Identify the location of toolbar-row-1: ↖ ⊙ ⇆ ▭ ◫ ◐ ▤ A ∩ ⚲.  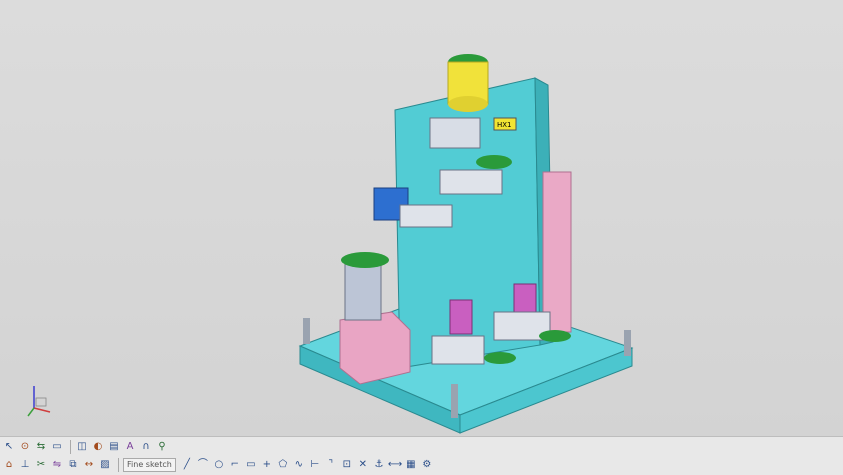
(86, 447).